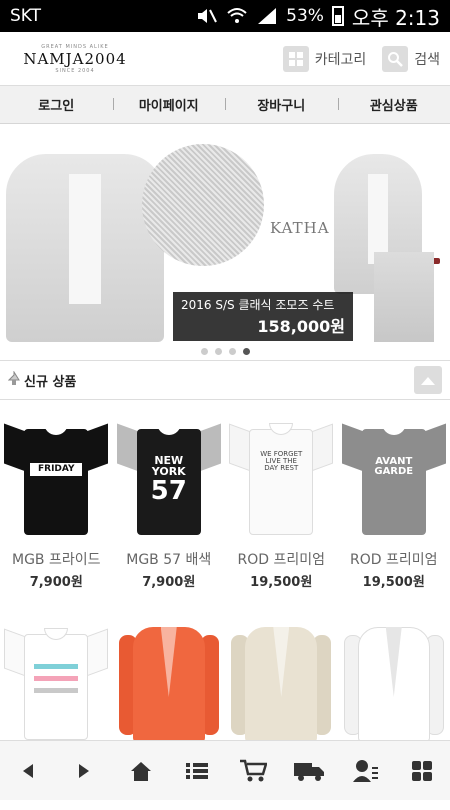  Describe the element at coordinates (338, 16) in the screenshot. I see `battery-icon` at that location.